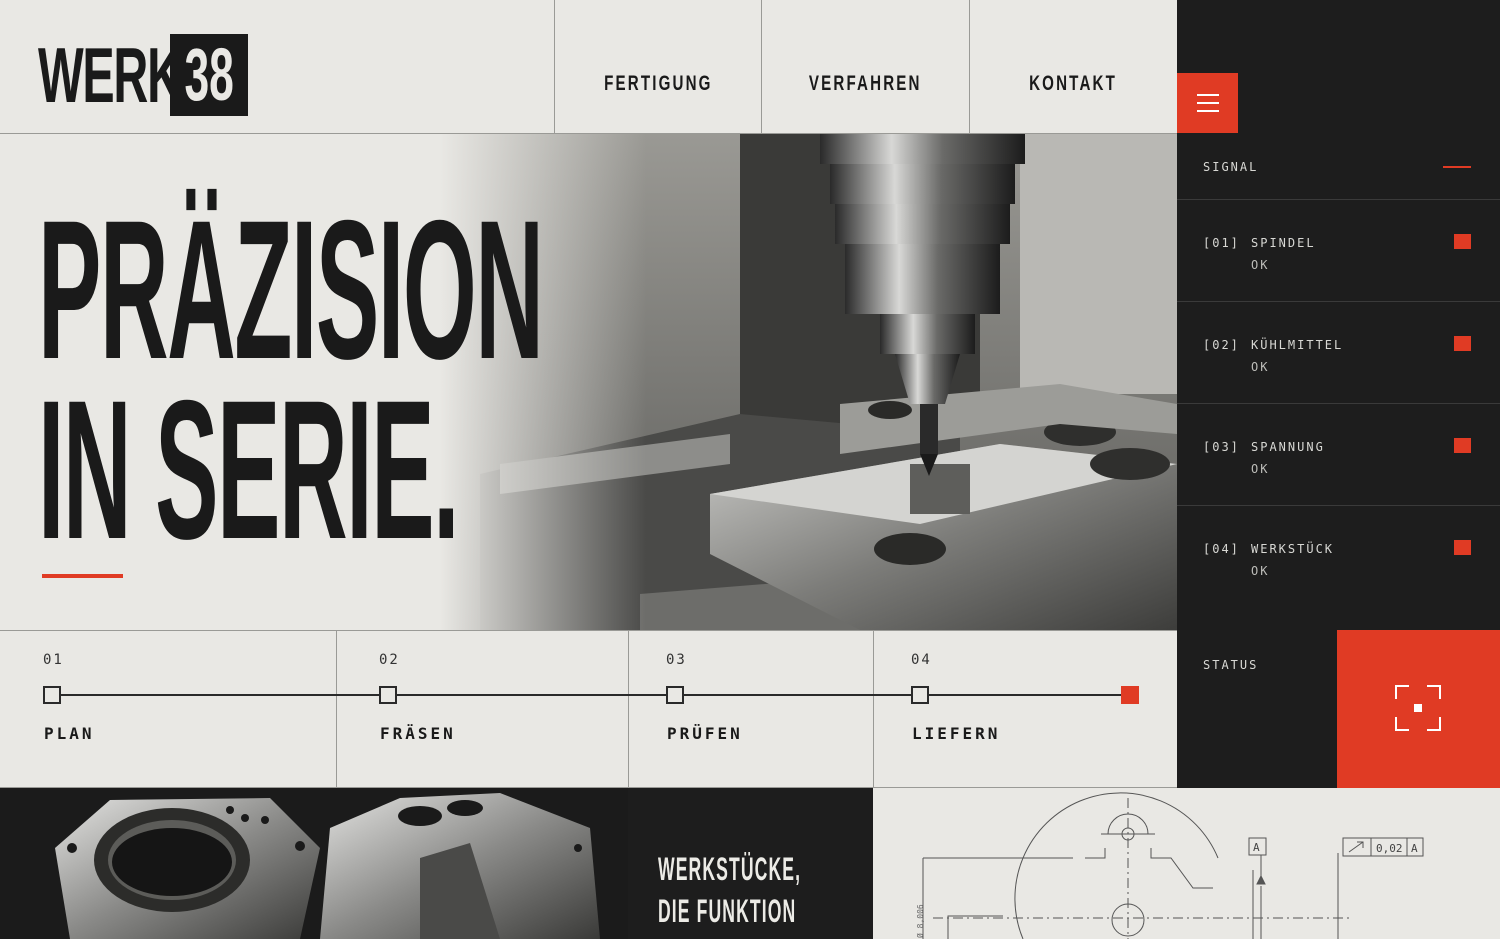  Describe the element at coordinates (705, 733) in the screenshot. I see `step-label: PRÜFEN` at that location.